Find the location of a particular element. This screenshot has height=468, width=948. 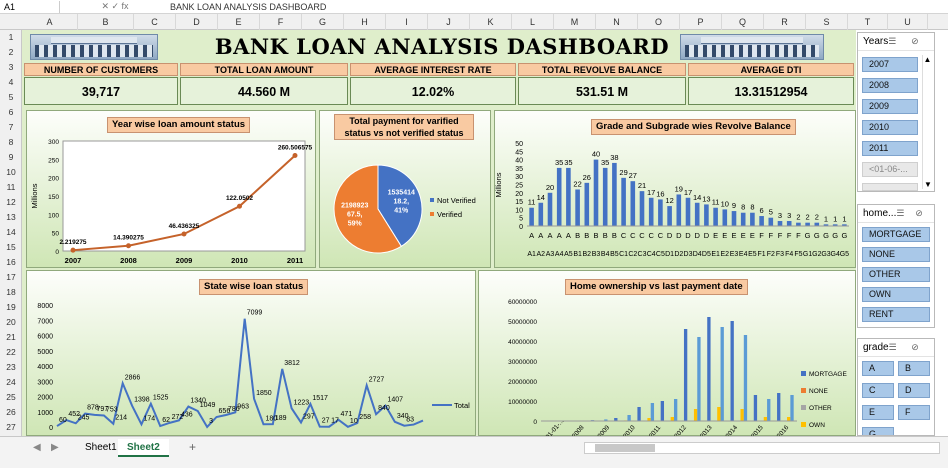

column-header: Q is located at coordinates (743, 22).